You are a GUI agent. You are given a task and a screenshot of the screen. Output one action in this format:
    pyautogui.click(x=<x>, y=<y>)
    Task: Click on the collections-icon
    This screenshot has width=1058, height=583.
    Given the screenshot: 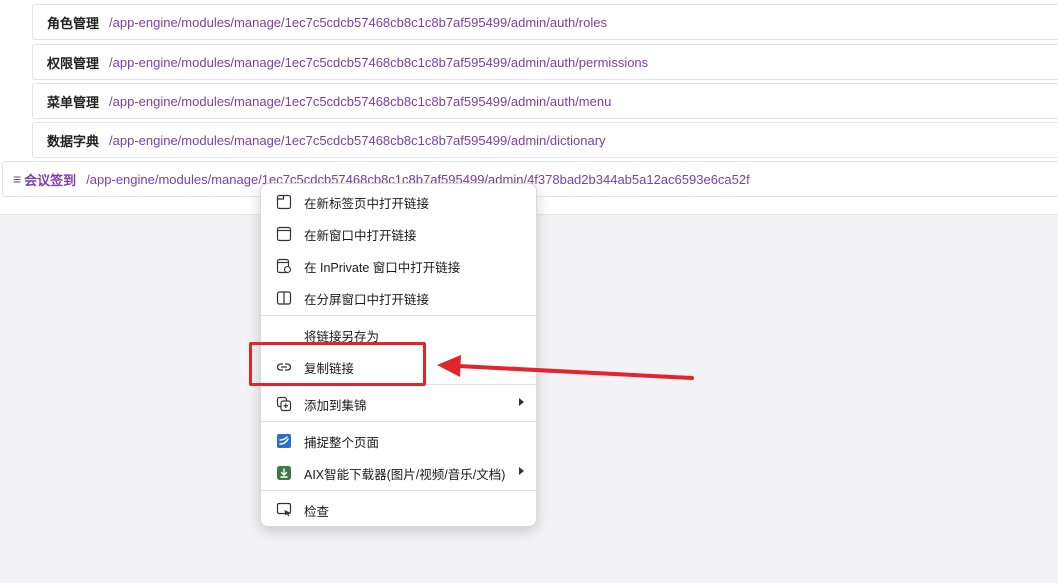 What is the action you would take?
    pyautogui.click(x=284, y=404)
    